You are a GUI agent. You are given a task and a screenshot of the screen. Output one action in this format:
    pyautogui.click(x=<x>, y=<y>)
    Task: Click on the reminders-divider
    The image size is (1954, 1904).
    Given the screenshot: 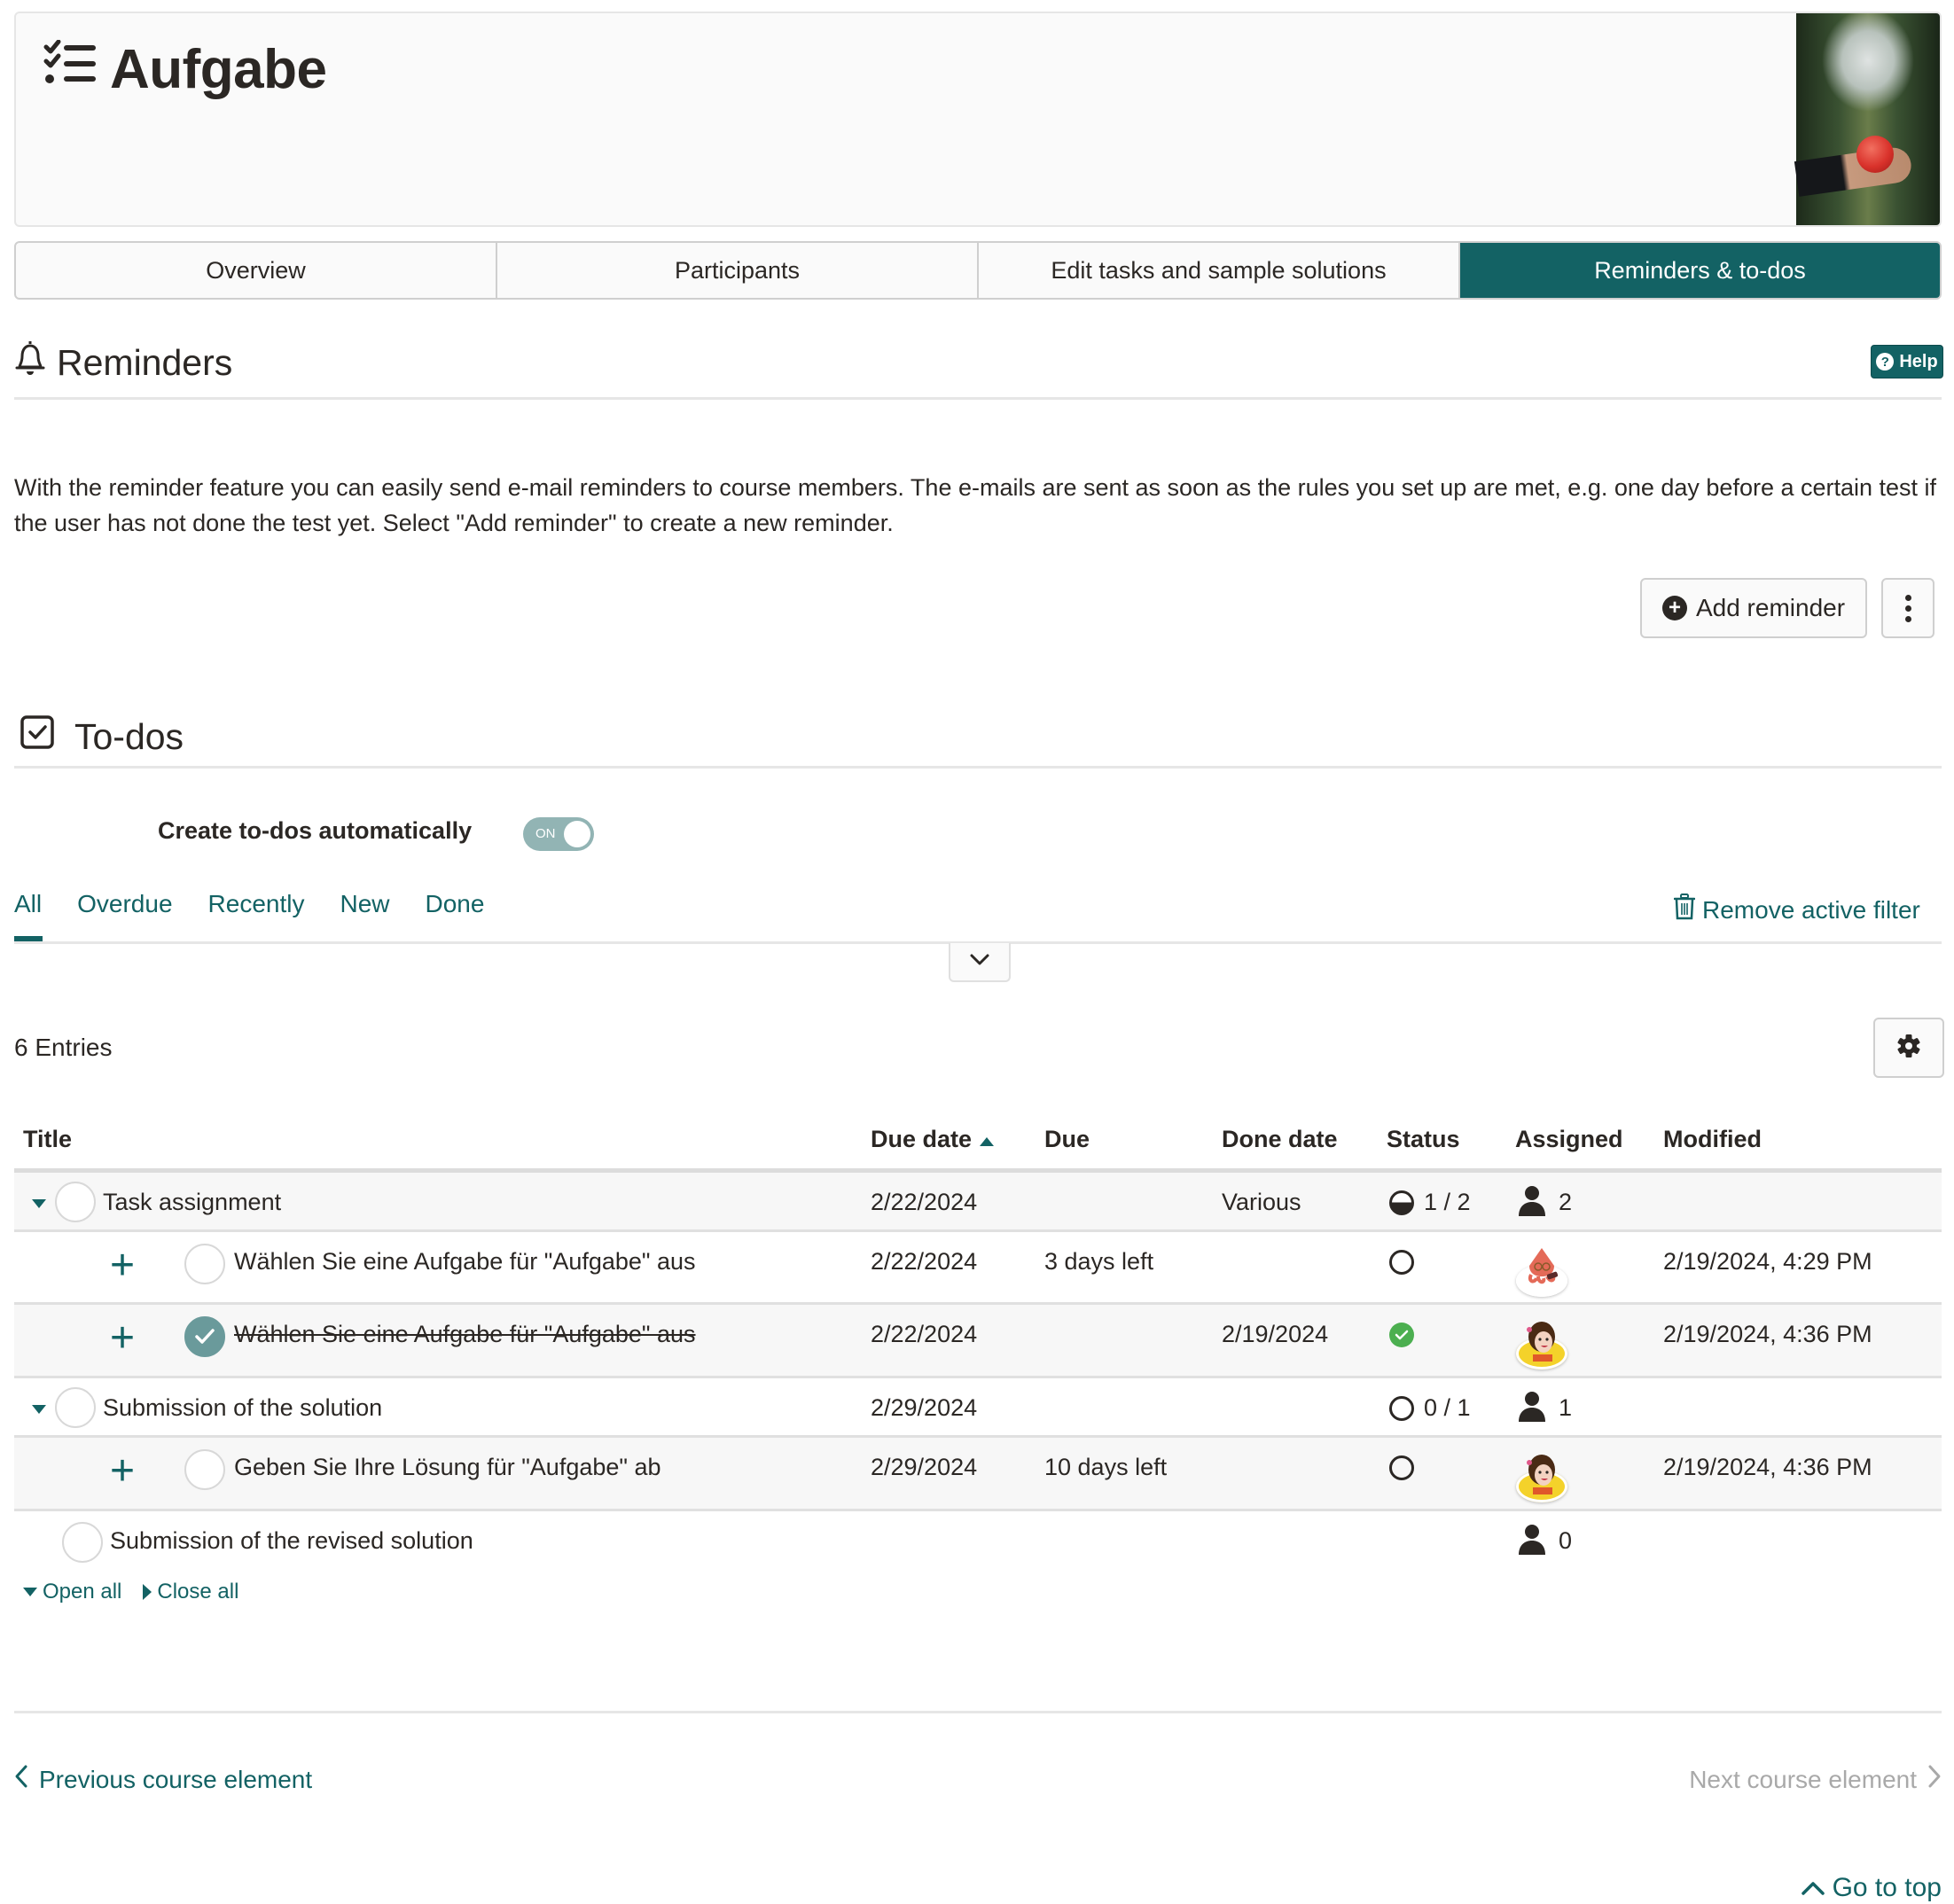 What is the action you would take?
    pyautogui.click(x=978, y=398)
    